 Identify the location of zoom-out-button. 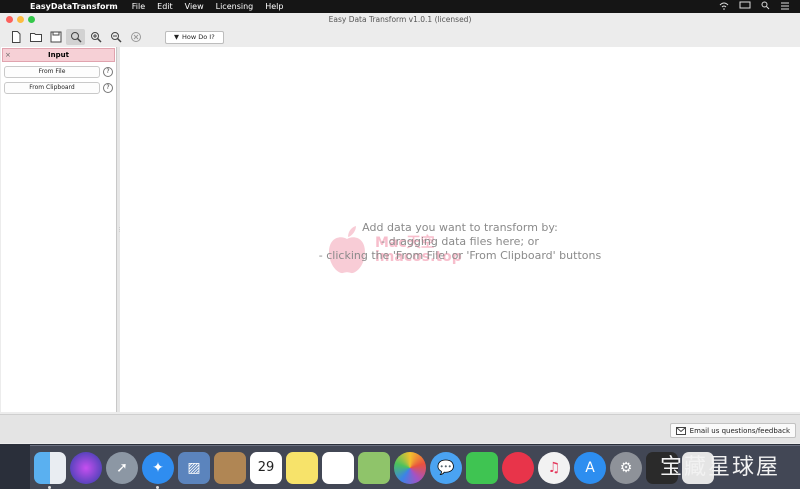
(115, 37).